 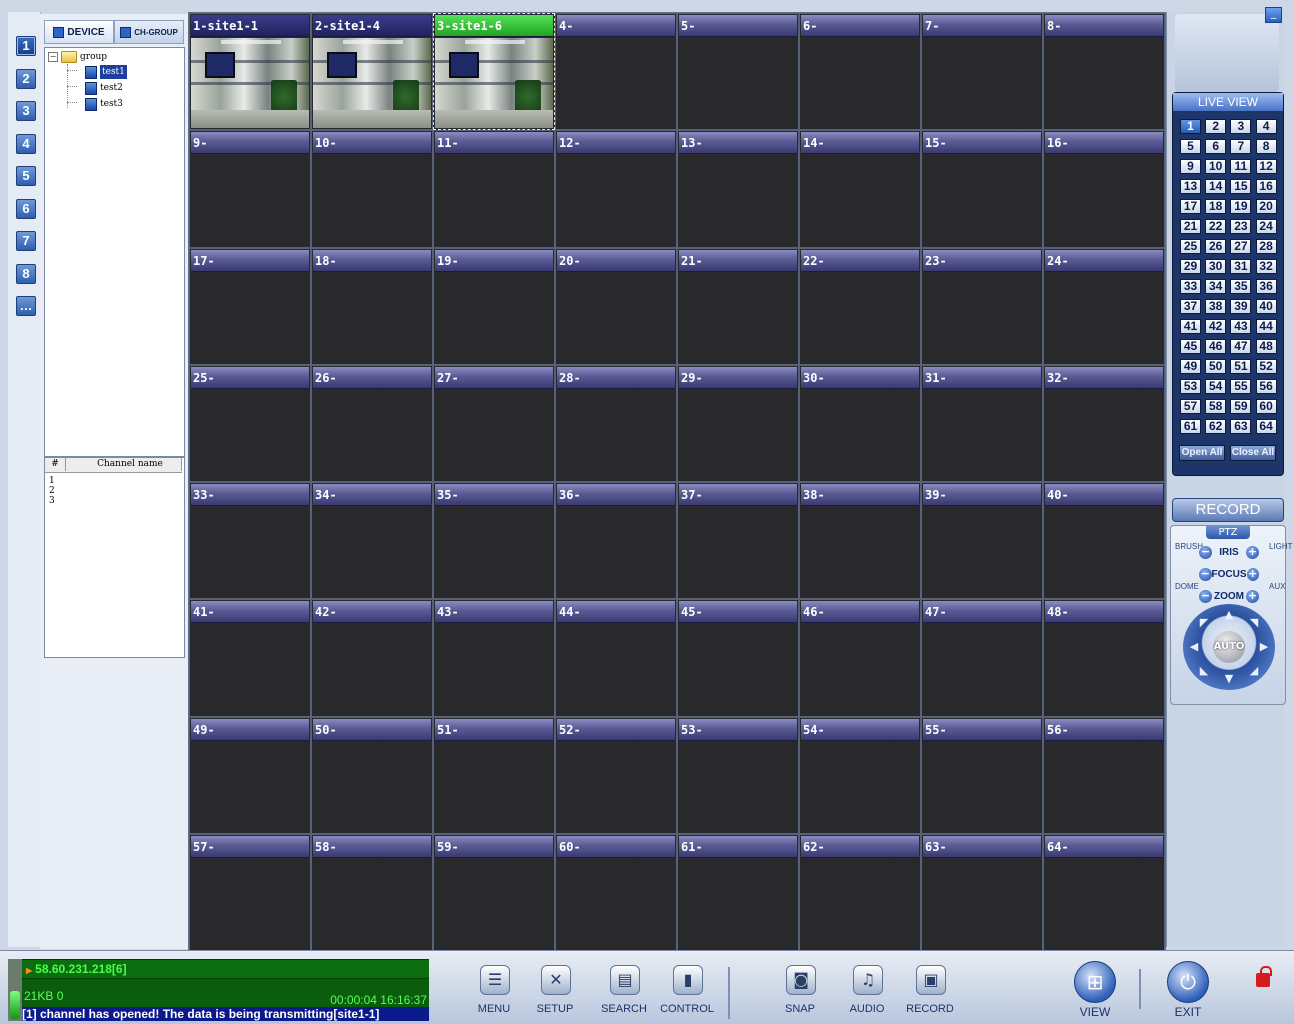 What do you see at coordinates (800, 991) in the screenshot?
I see `snap-button: ◙ SNAP` at bounding box center [800, 991].